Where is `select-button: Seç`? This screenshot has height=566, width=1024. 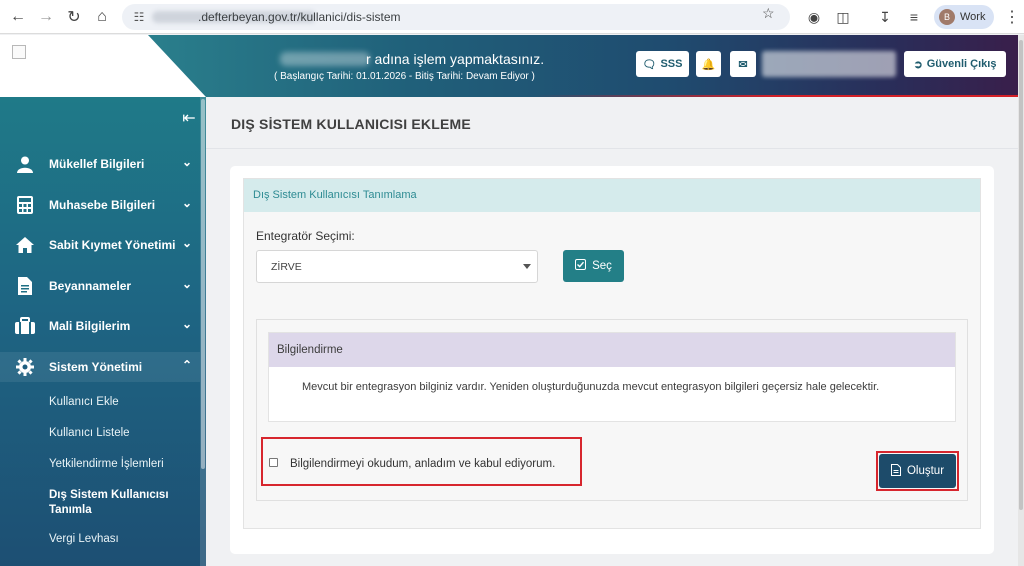
select-button: Seç is located at coordinates (593, 266).